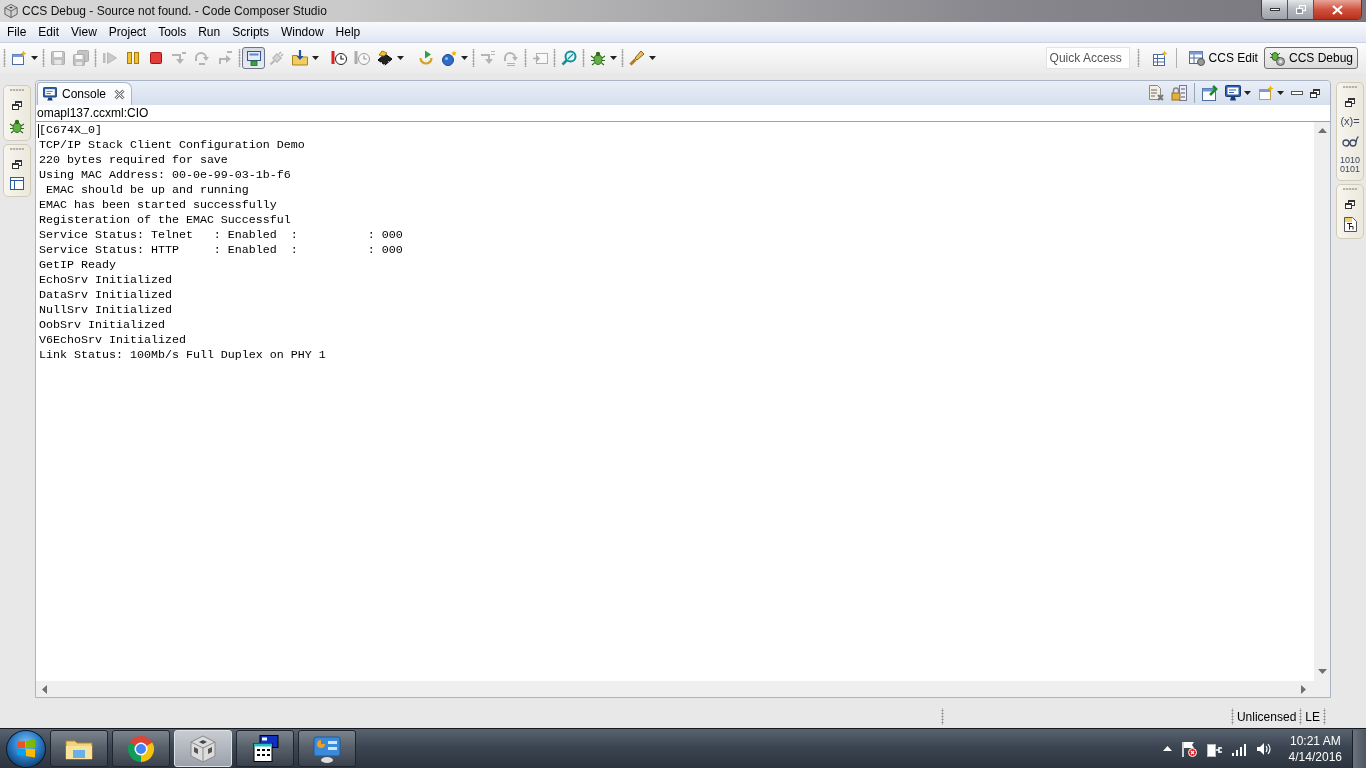 Image resolution: width=1366 pixels, height=768 pixels. Describe the element at coordinates (132, 58) in the screenshot. I see `pause-icon` at that location.